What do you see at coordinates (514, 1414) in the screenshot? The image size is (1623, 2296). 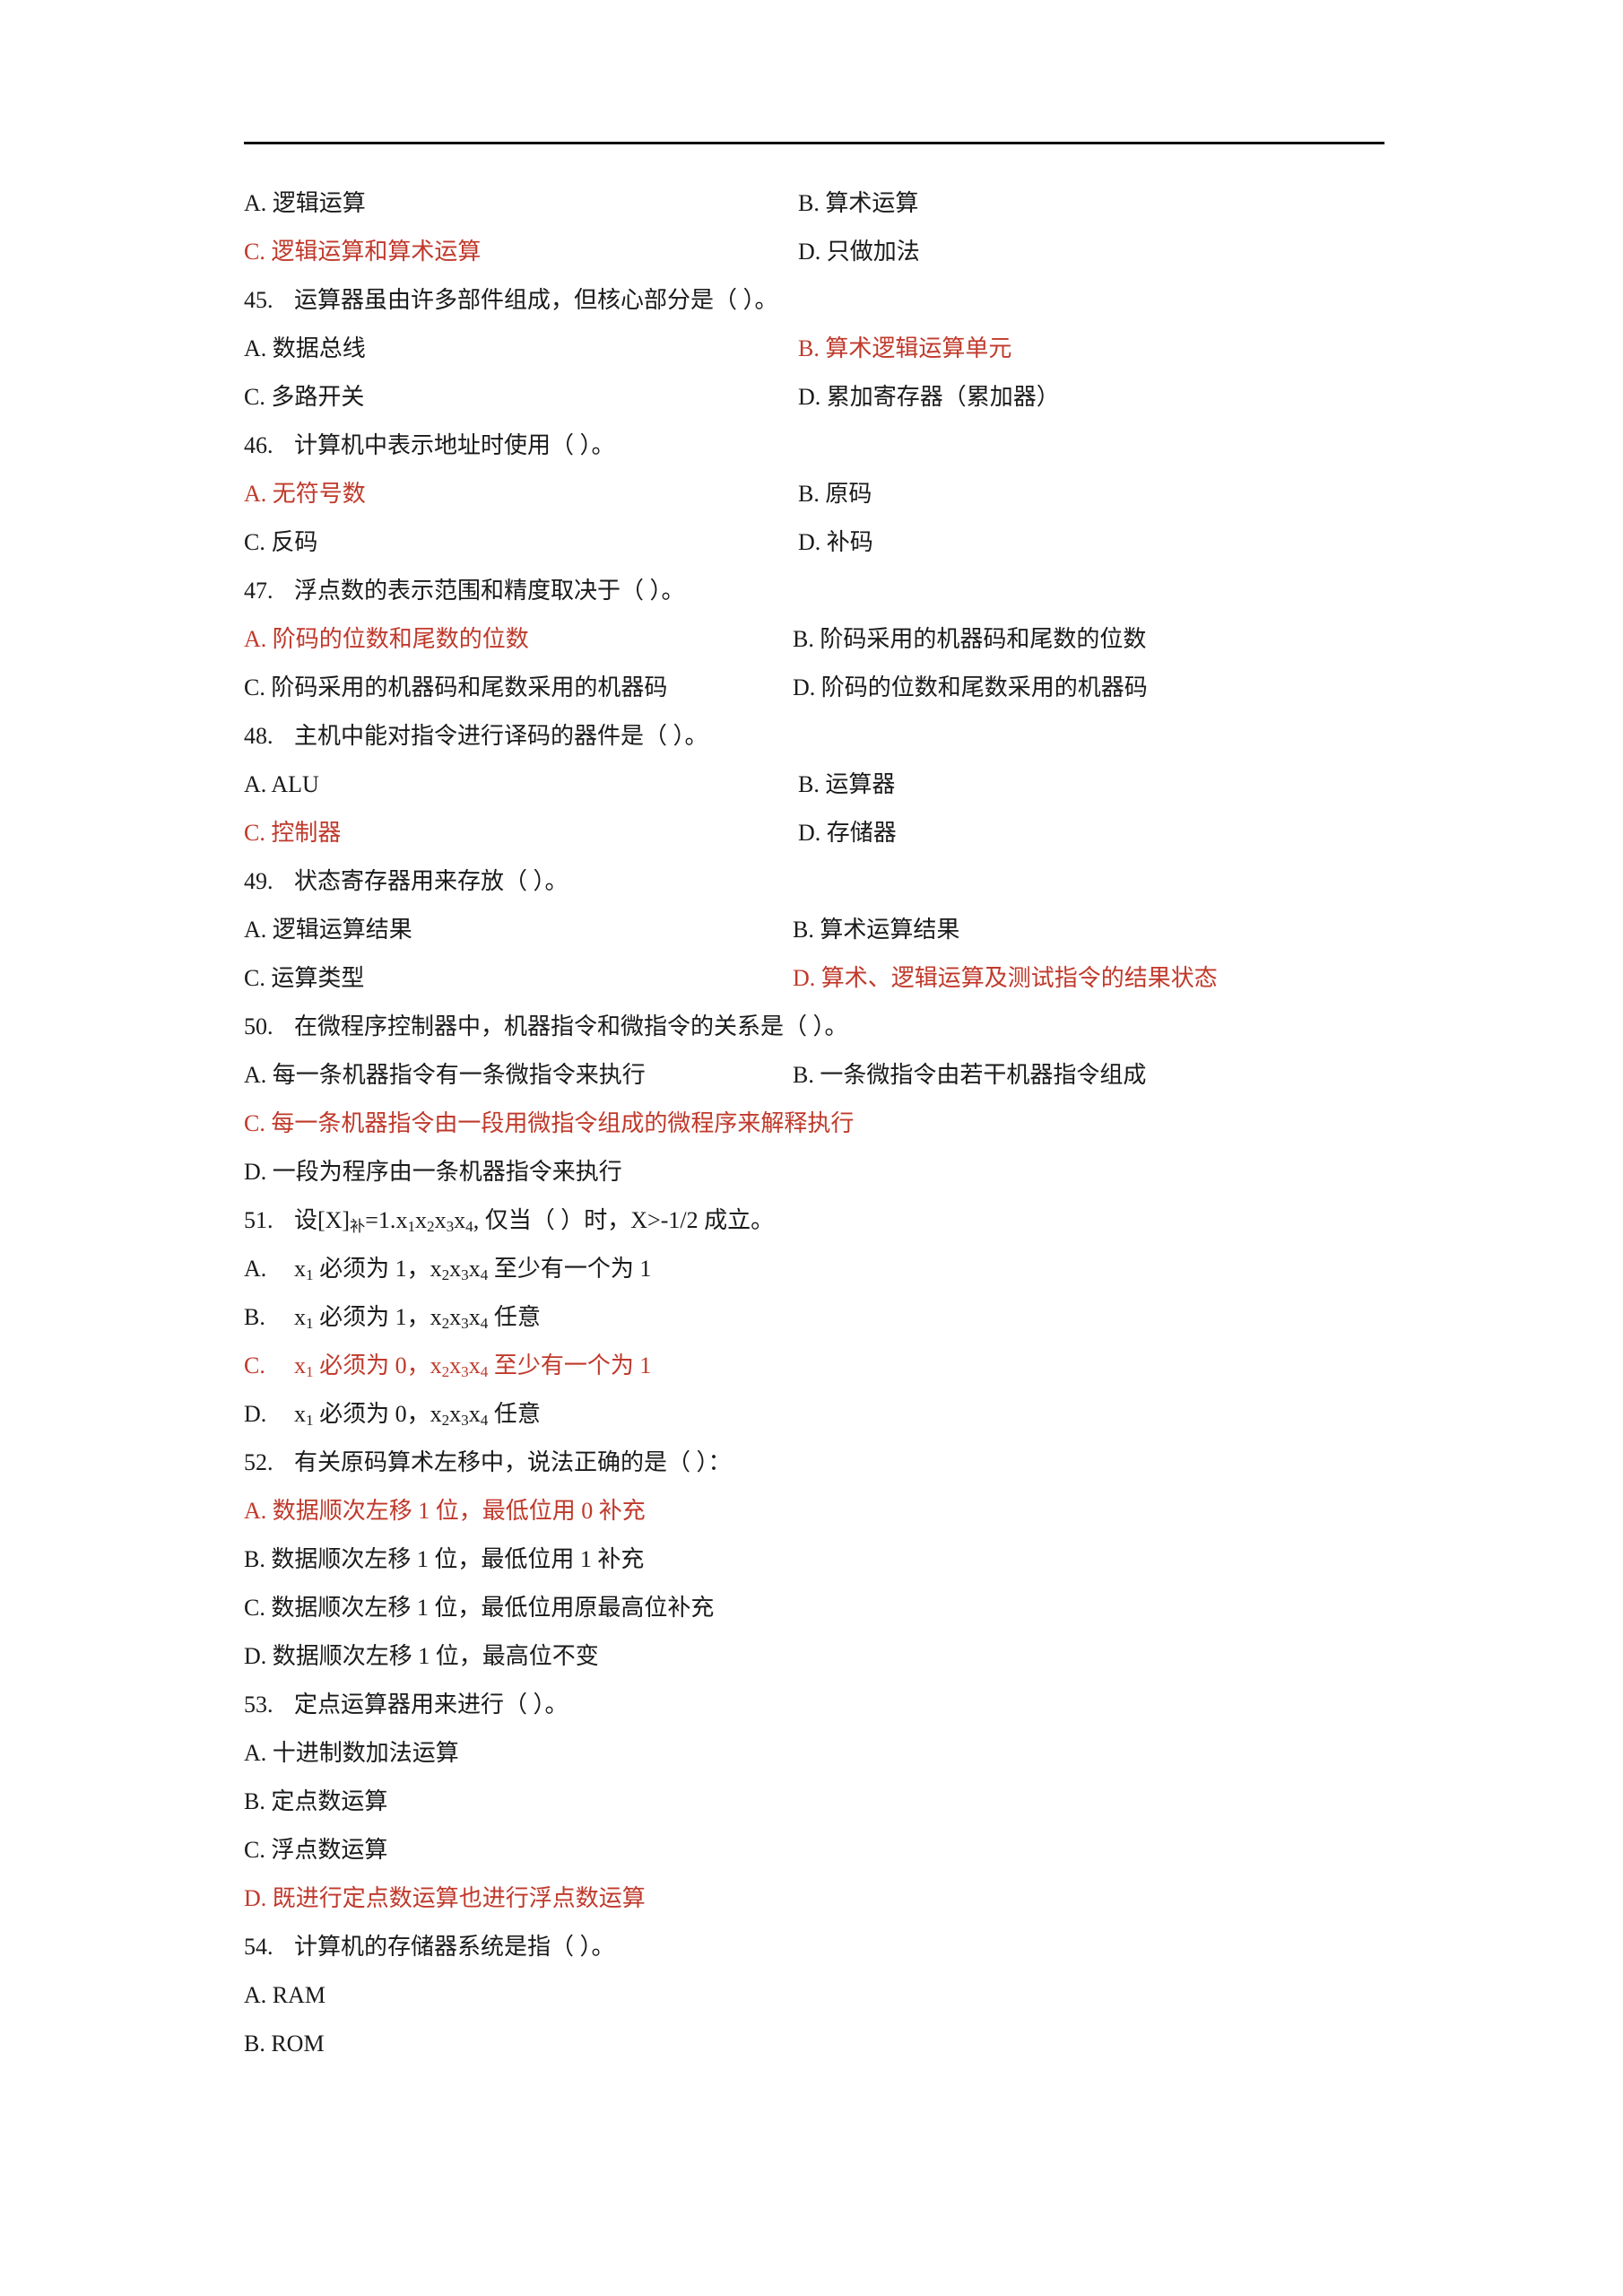 I see `q51-d-end: 任意` at bounding box center [514, 1414].